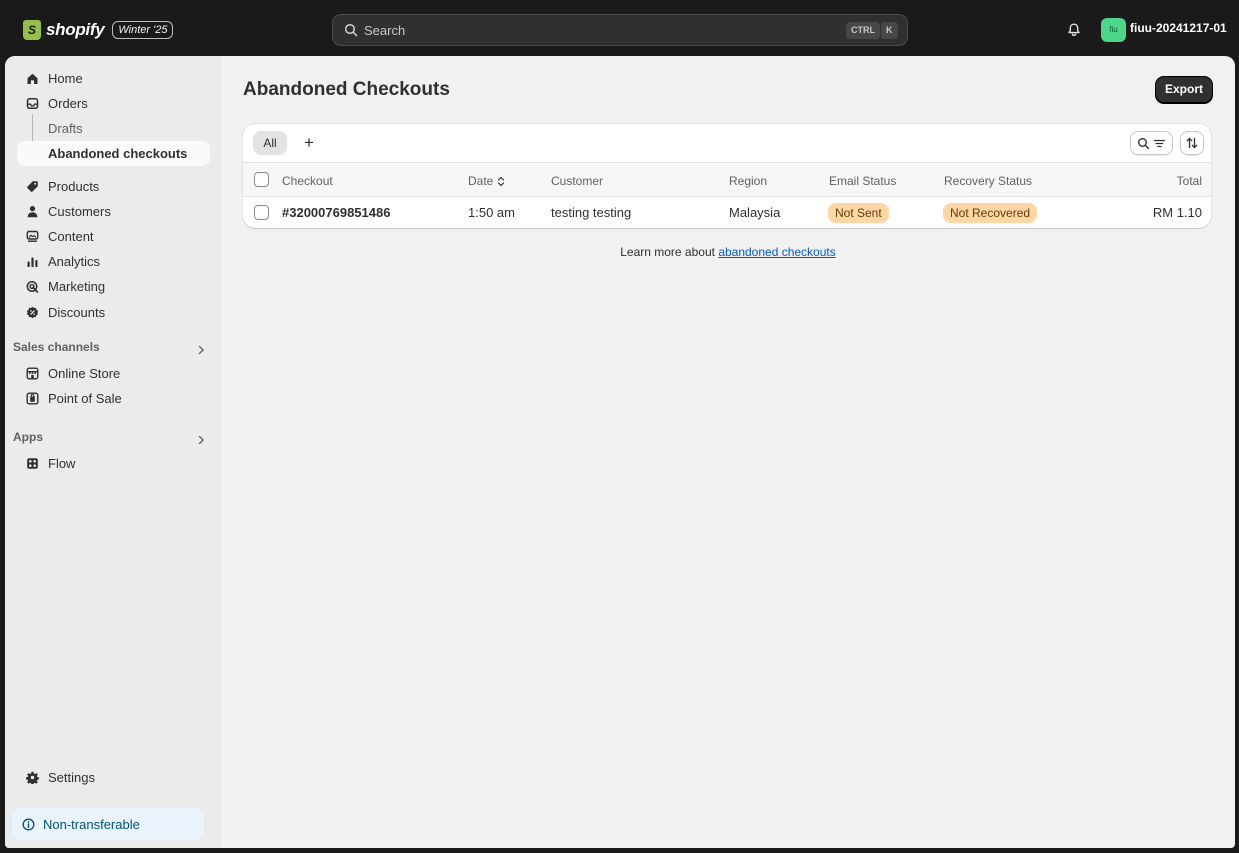 The image size is (1239, 853). Describe the element at coordinates (84, 373) in the screenshot. I see `sidebar-item-label: Online Store` at that location.